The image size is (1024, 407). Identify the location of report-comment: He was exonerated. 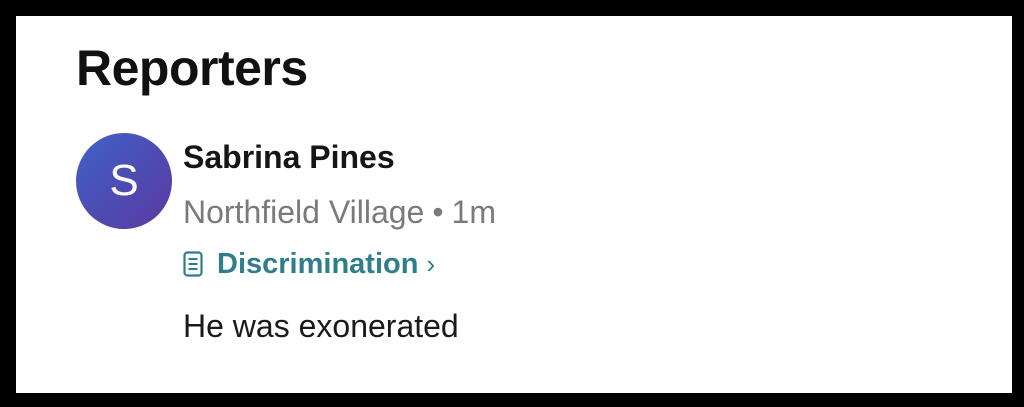
(321, 326).